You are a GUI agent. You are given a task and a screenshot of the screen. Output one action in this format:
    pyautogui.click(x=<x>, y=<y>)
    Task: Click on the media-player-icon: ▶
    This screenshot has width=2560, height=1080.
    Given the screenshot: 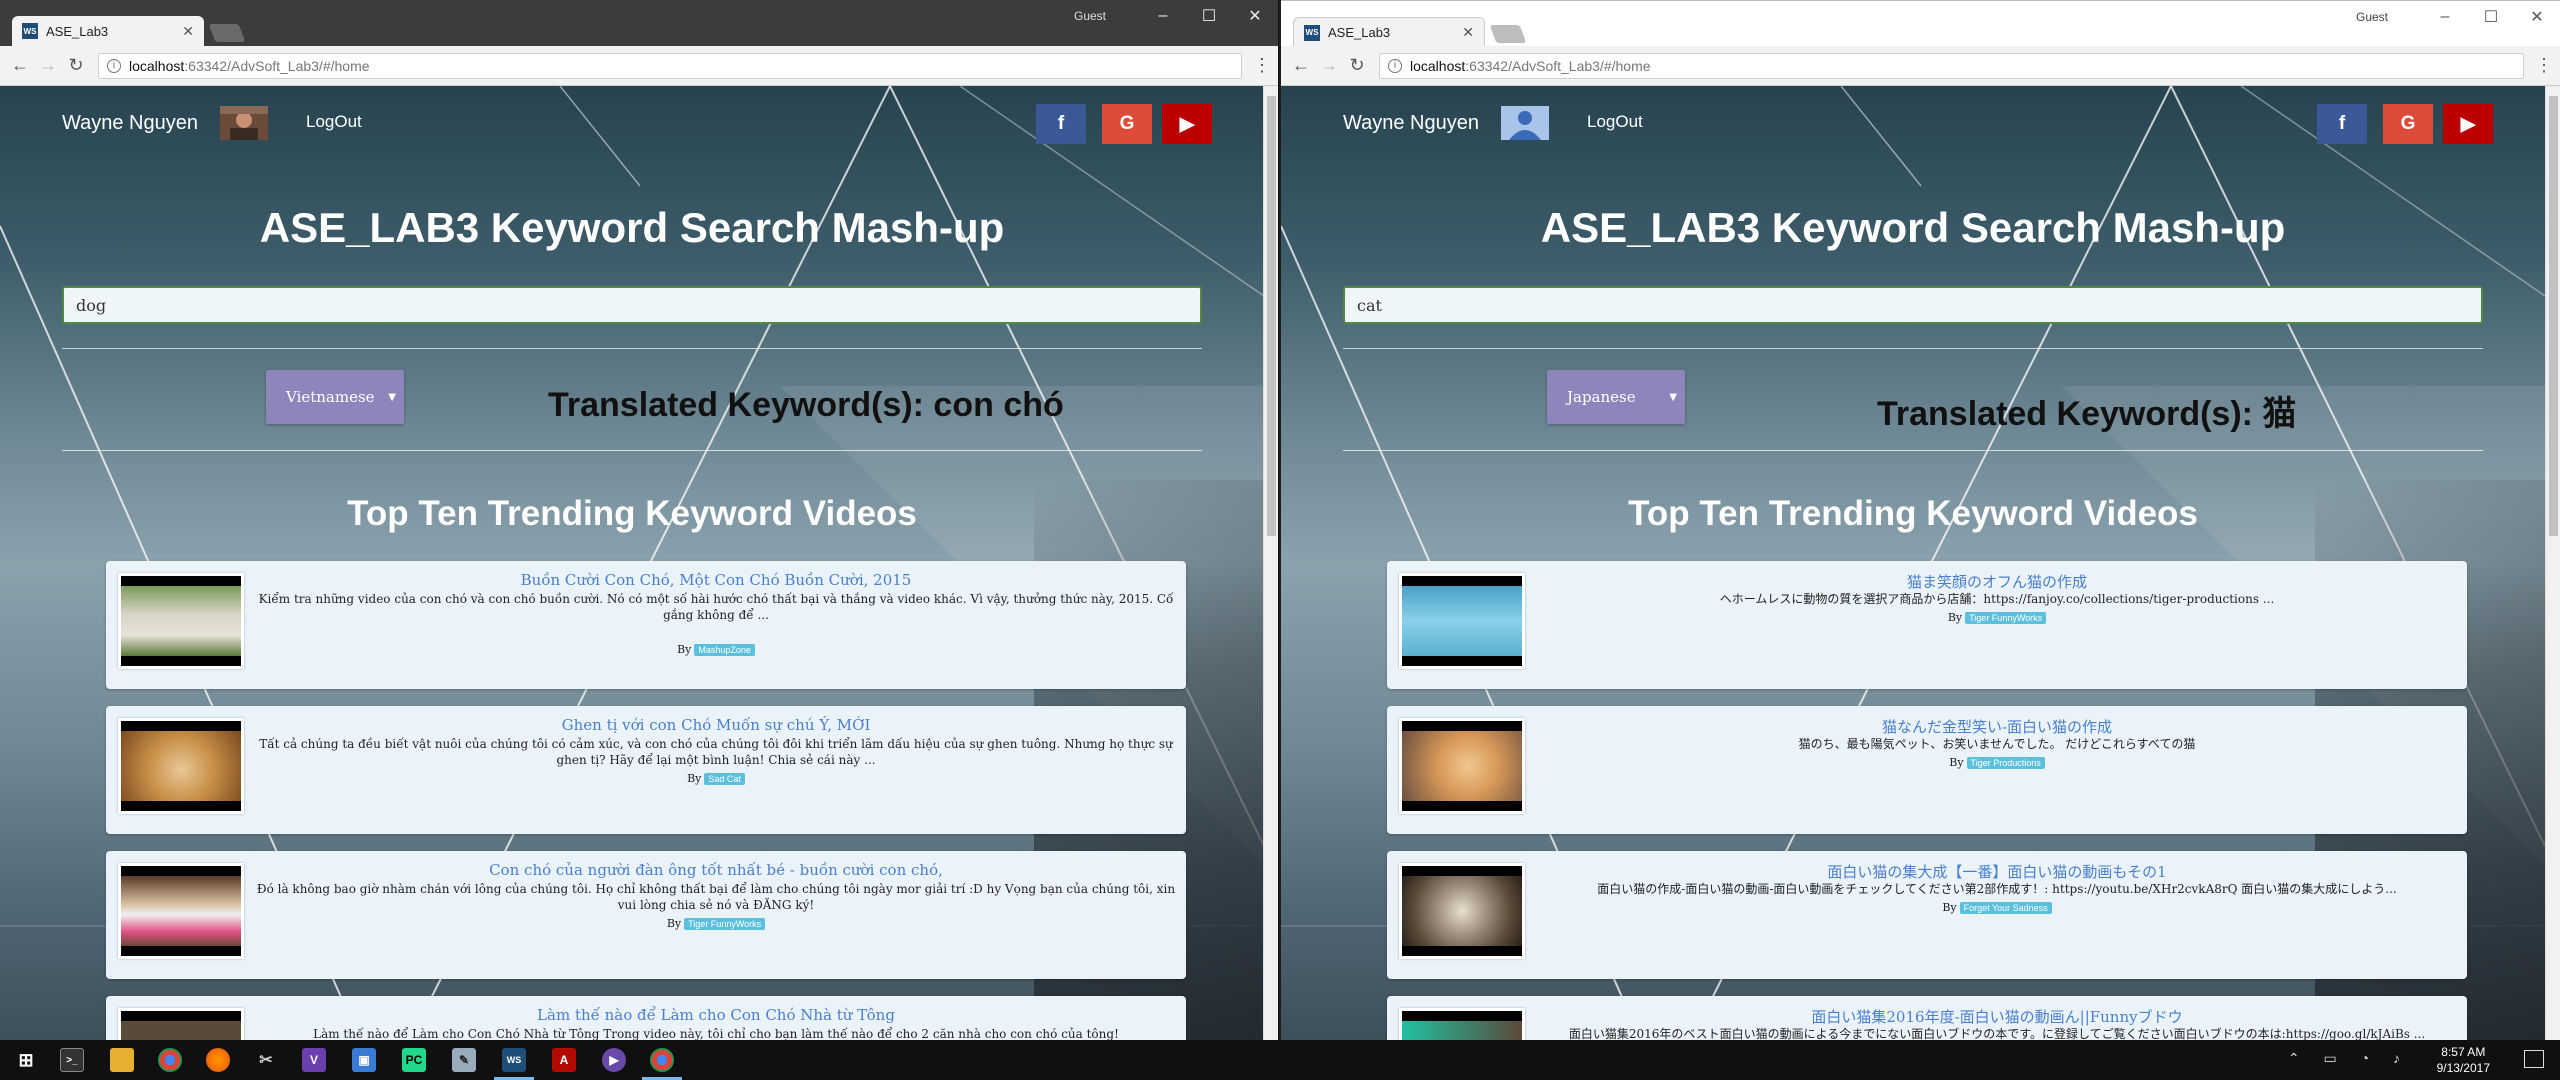 What is the action you would take?
    pyautogui.click(x=614, y=1060)
    